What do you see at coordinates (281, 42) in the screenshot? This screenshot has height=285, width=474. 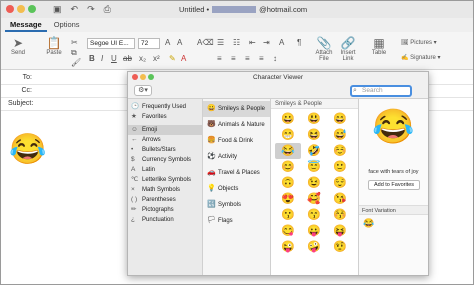 I see `styles-icon: A` at bounding box center [281, 42].